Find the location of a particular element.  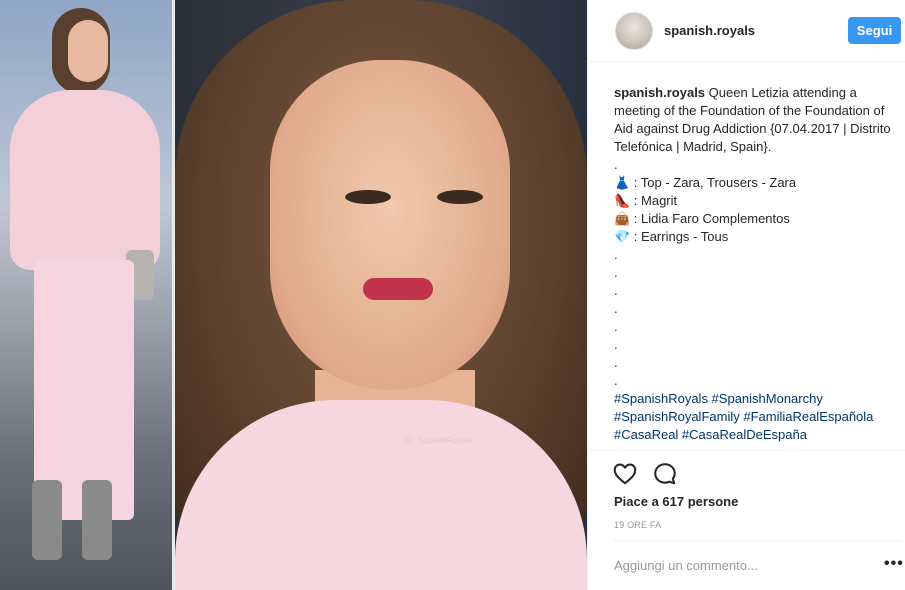

caption-item-bag: 👜 : Lidia Faro Complementos is located at coordinates (702, 218).